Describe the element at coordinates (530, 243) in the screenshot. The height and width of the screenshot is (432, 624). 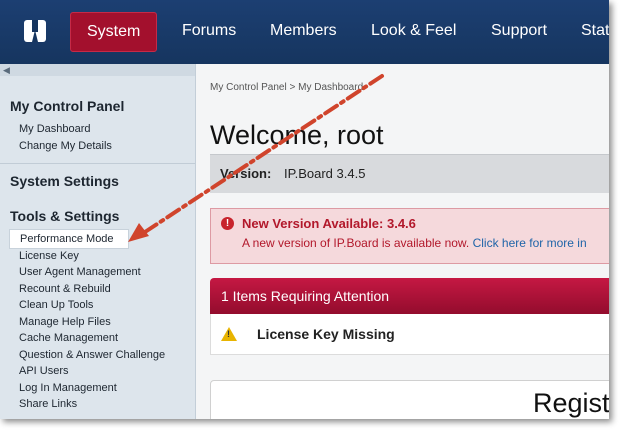
I see `alert-link: Click here for more in` at that location.